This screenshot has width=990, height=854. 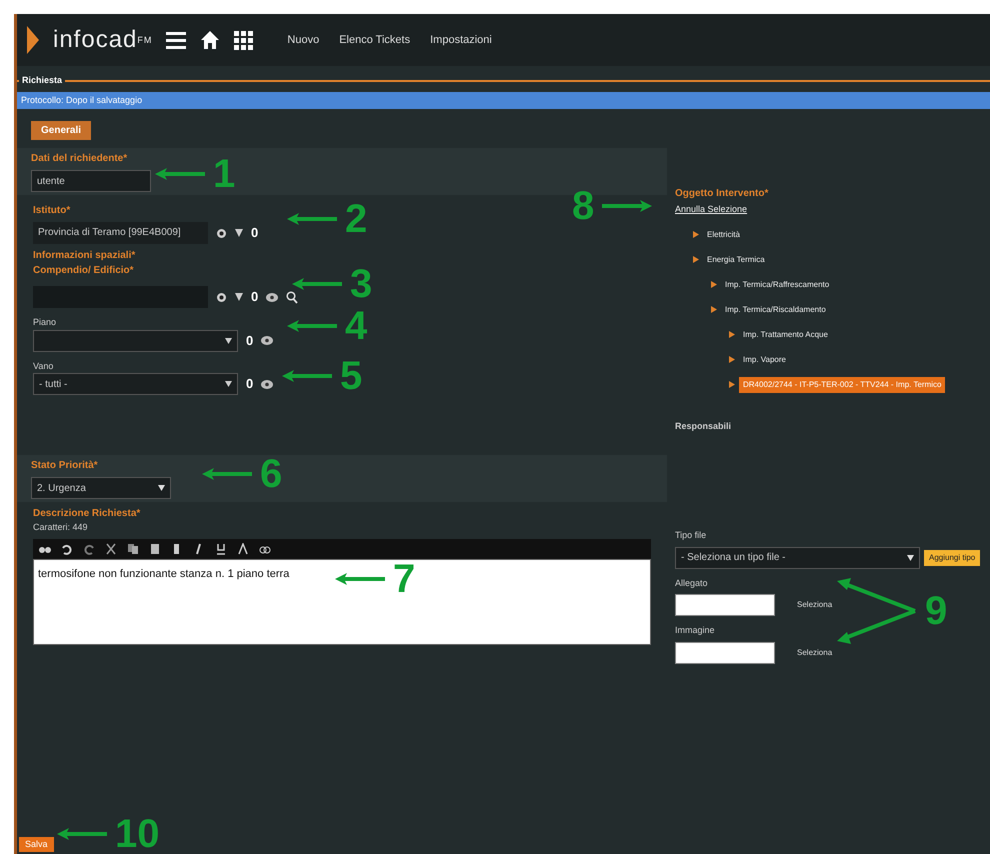 I want to click on field-label: Informazioni spaziali*, so click(x=84, y=256).